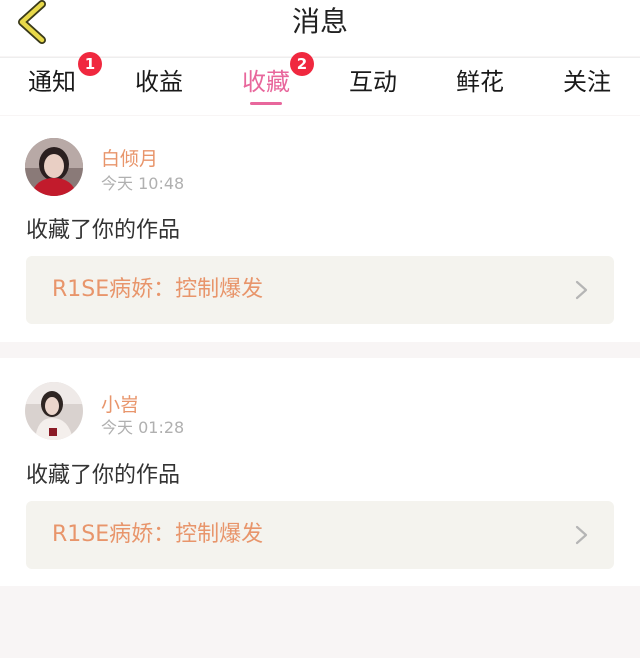 The width and height of the screenshot is (640, 658). What do you see at coordinates (143, 183) in the screenshot?
I see `timestamp: 今天 10:48` at bounding box center [143, 183].